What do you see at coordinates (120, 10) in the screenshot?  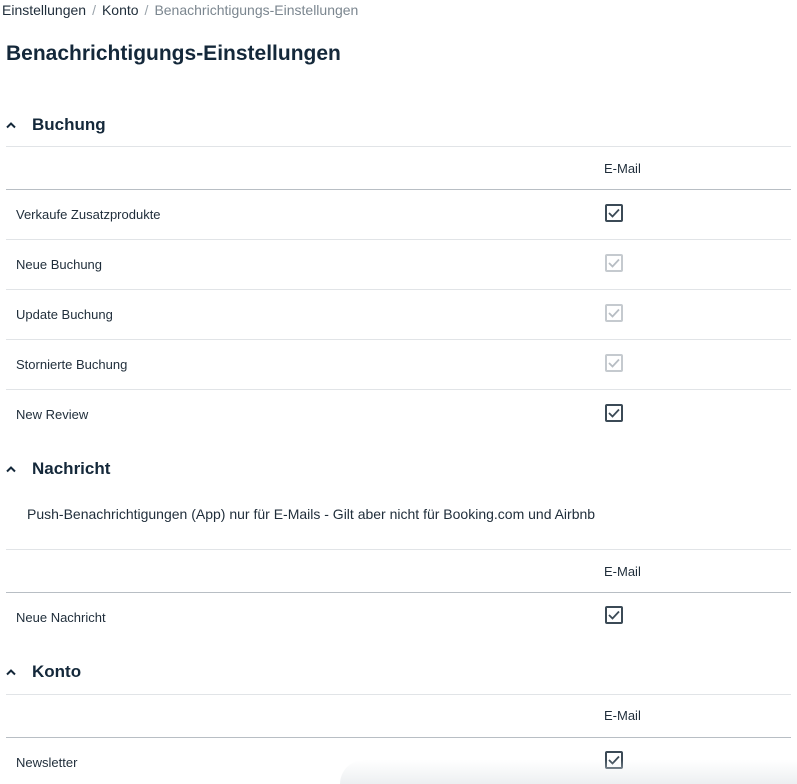 I see `breadcrumb-link-konto: Konto` at bounding box center [120, 10].